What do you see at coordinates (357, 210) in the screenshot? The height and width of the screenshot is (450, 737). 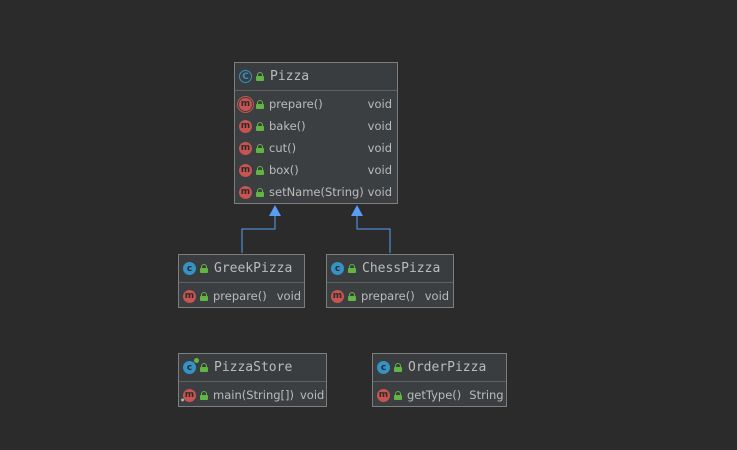 I see `arrowhead-chesspizza` at bounding box center [357, 210].